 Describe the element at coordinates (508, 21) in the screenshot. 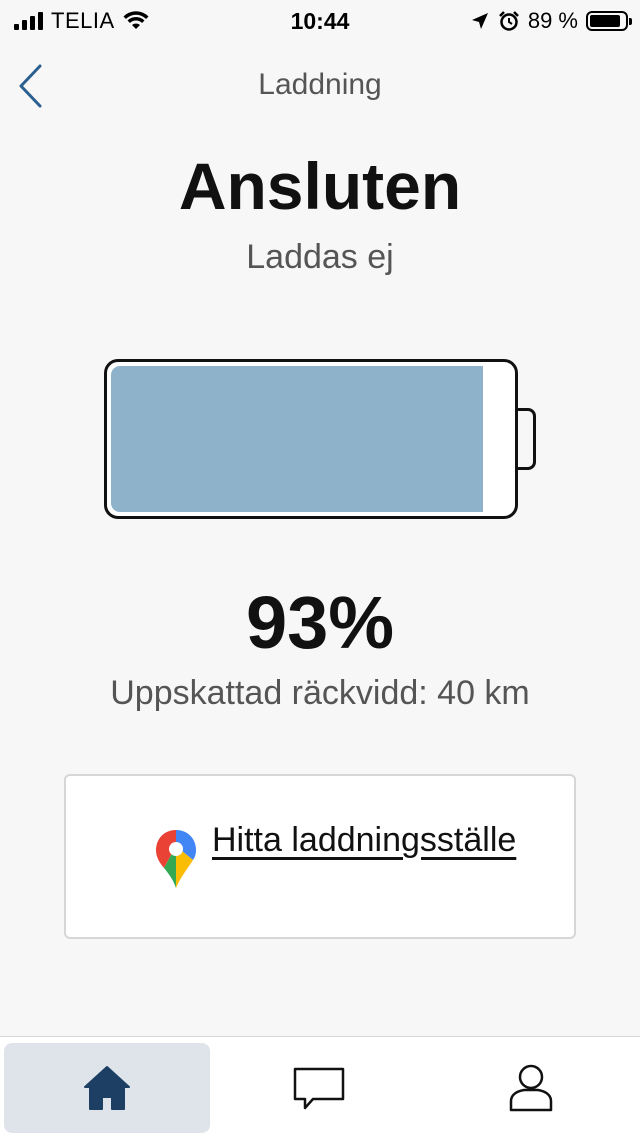

I see `alarm-icon` at that location.